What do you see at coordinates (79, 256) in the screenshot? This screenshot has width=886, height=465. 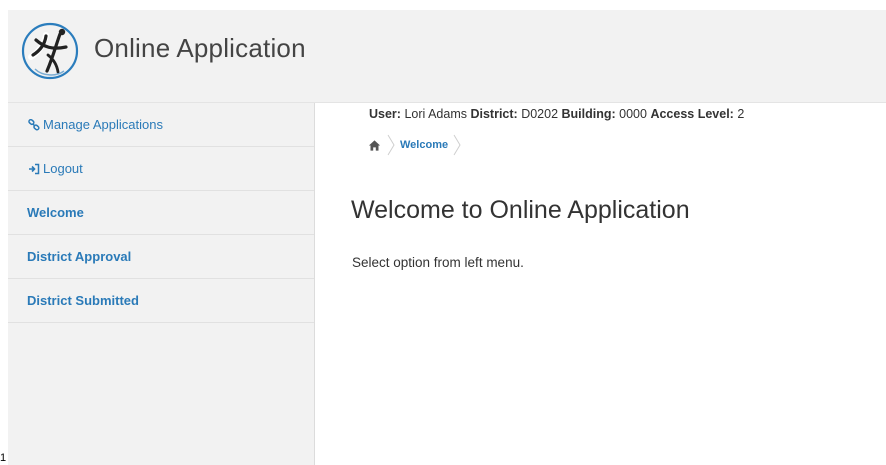 I see `sidebar-item-label: District Approval` at bounding box center [79, 256].